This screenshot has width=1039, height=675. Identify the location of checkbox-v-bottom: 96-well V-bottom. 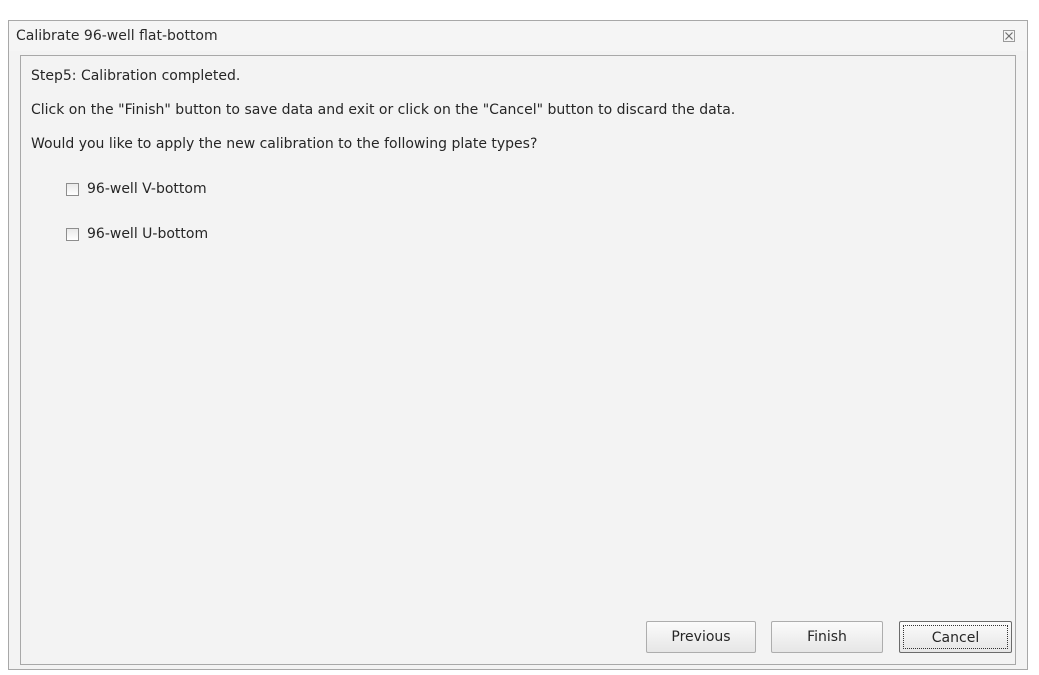
(136, 189).